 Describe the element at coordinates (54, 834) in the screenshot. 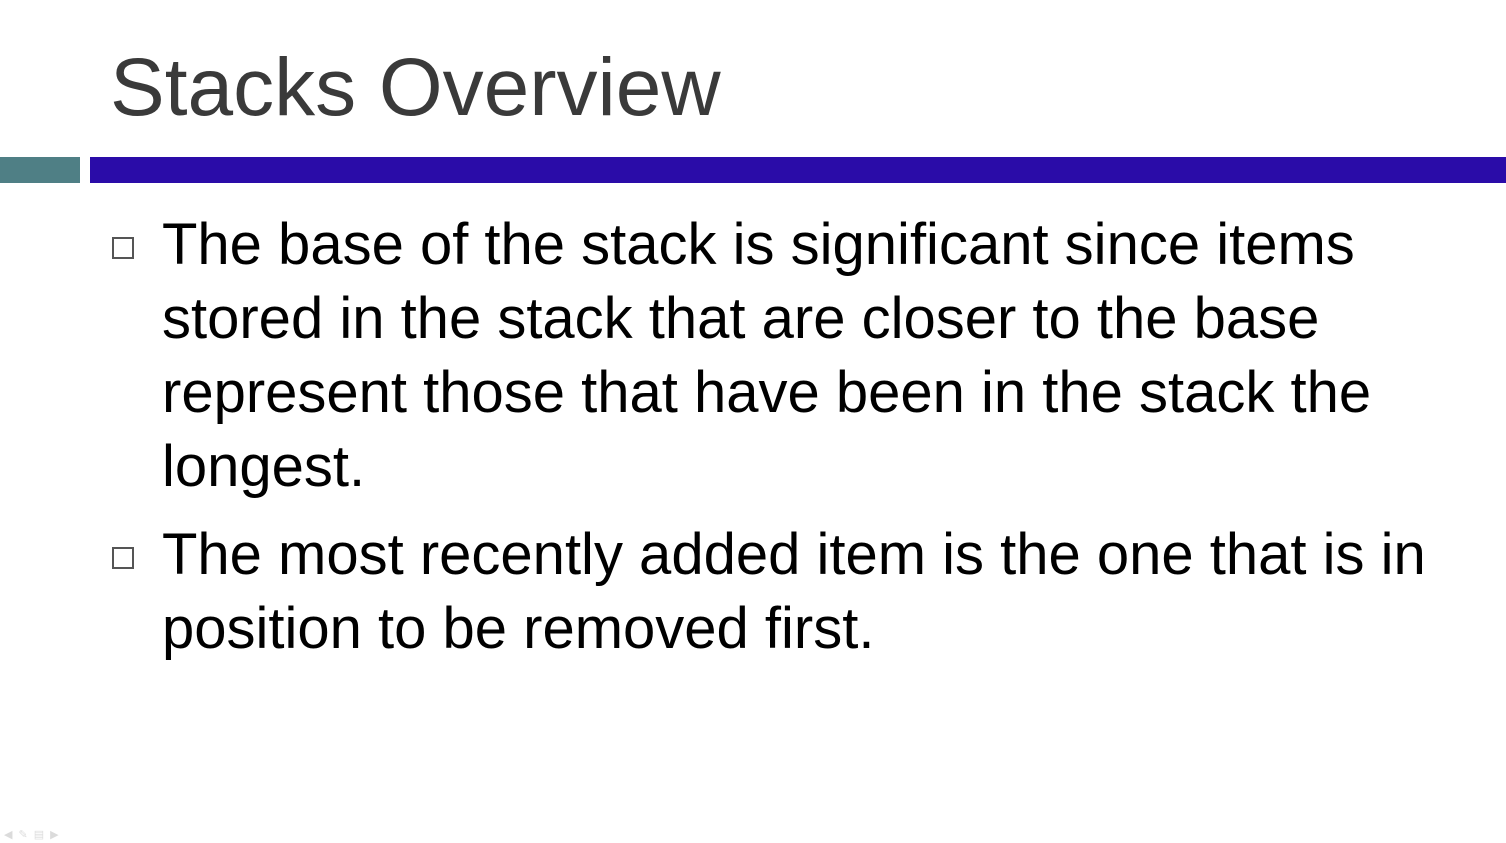

I see `arrow-right-icon: ▶` at that location.